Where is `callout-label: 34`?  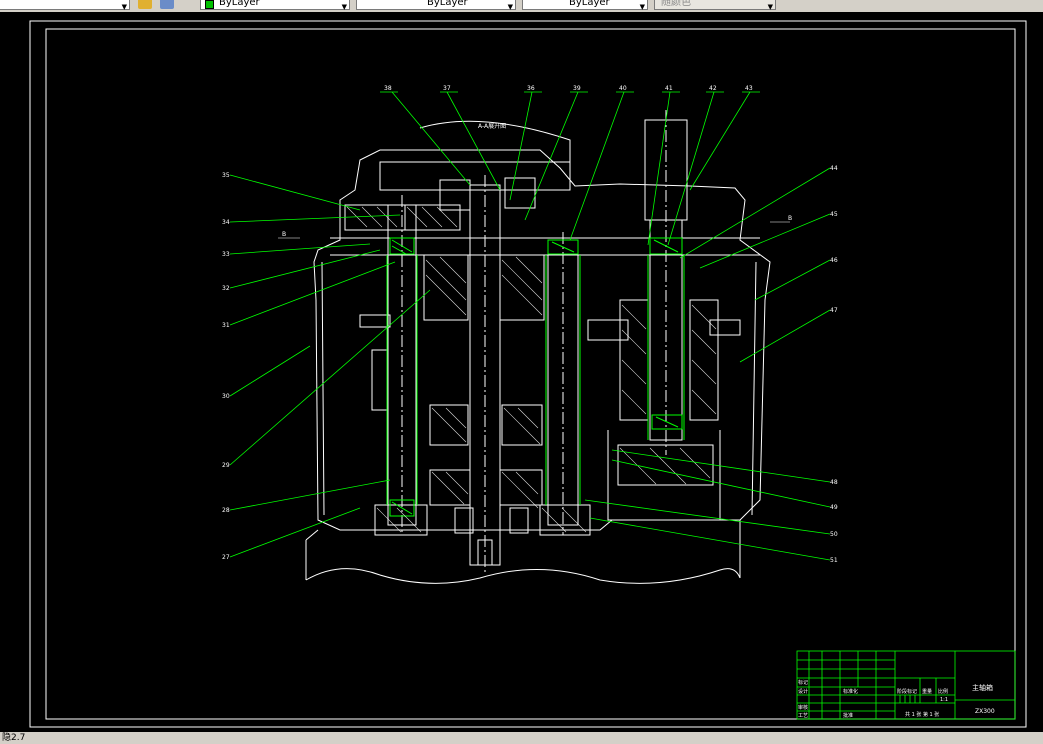 callout-label: 34 is located at coordinates (226, 222).